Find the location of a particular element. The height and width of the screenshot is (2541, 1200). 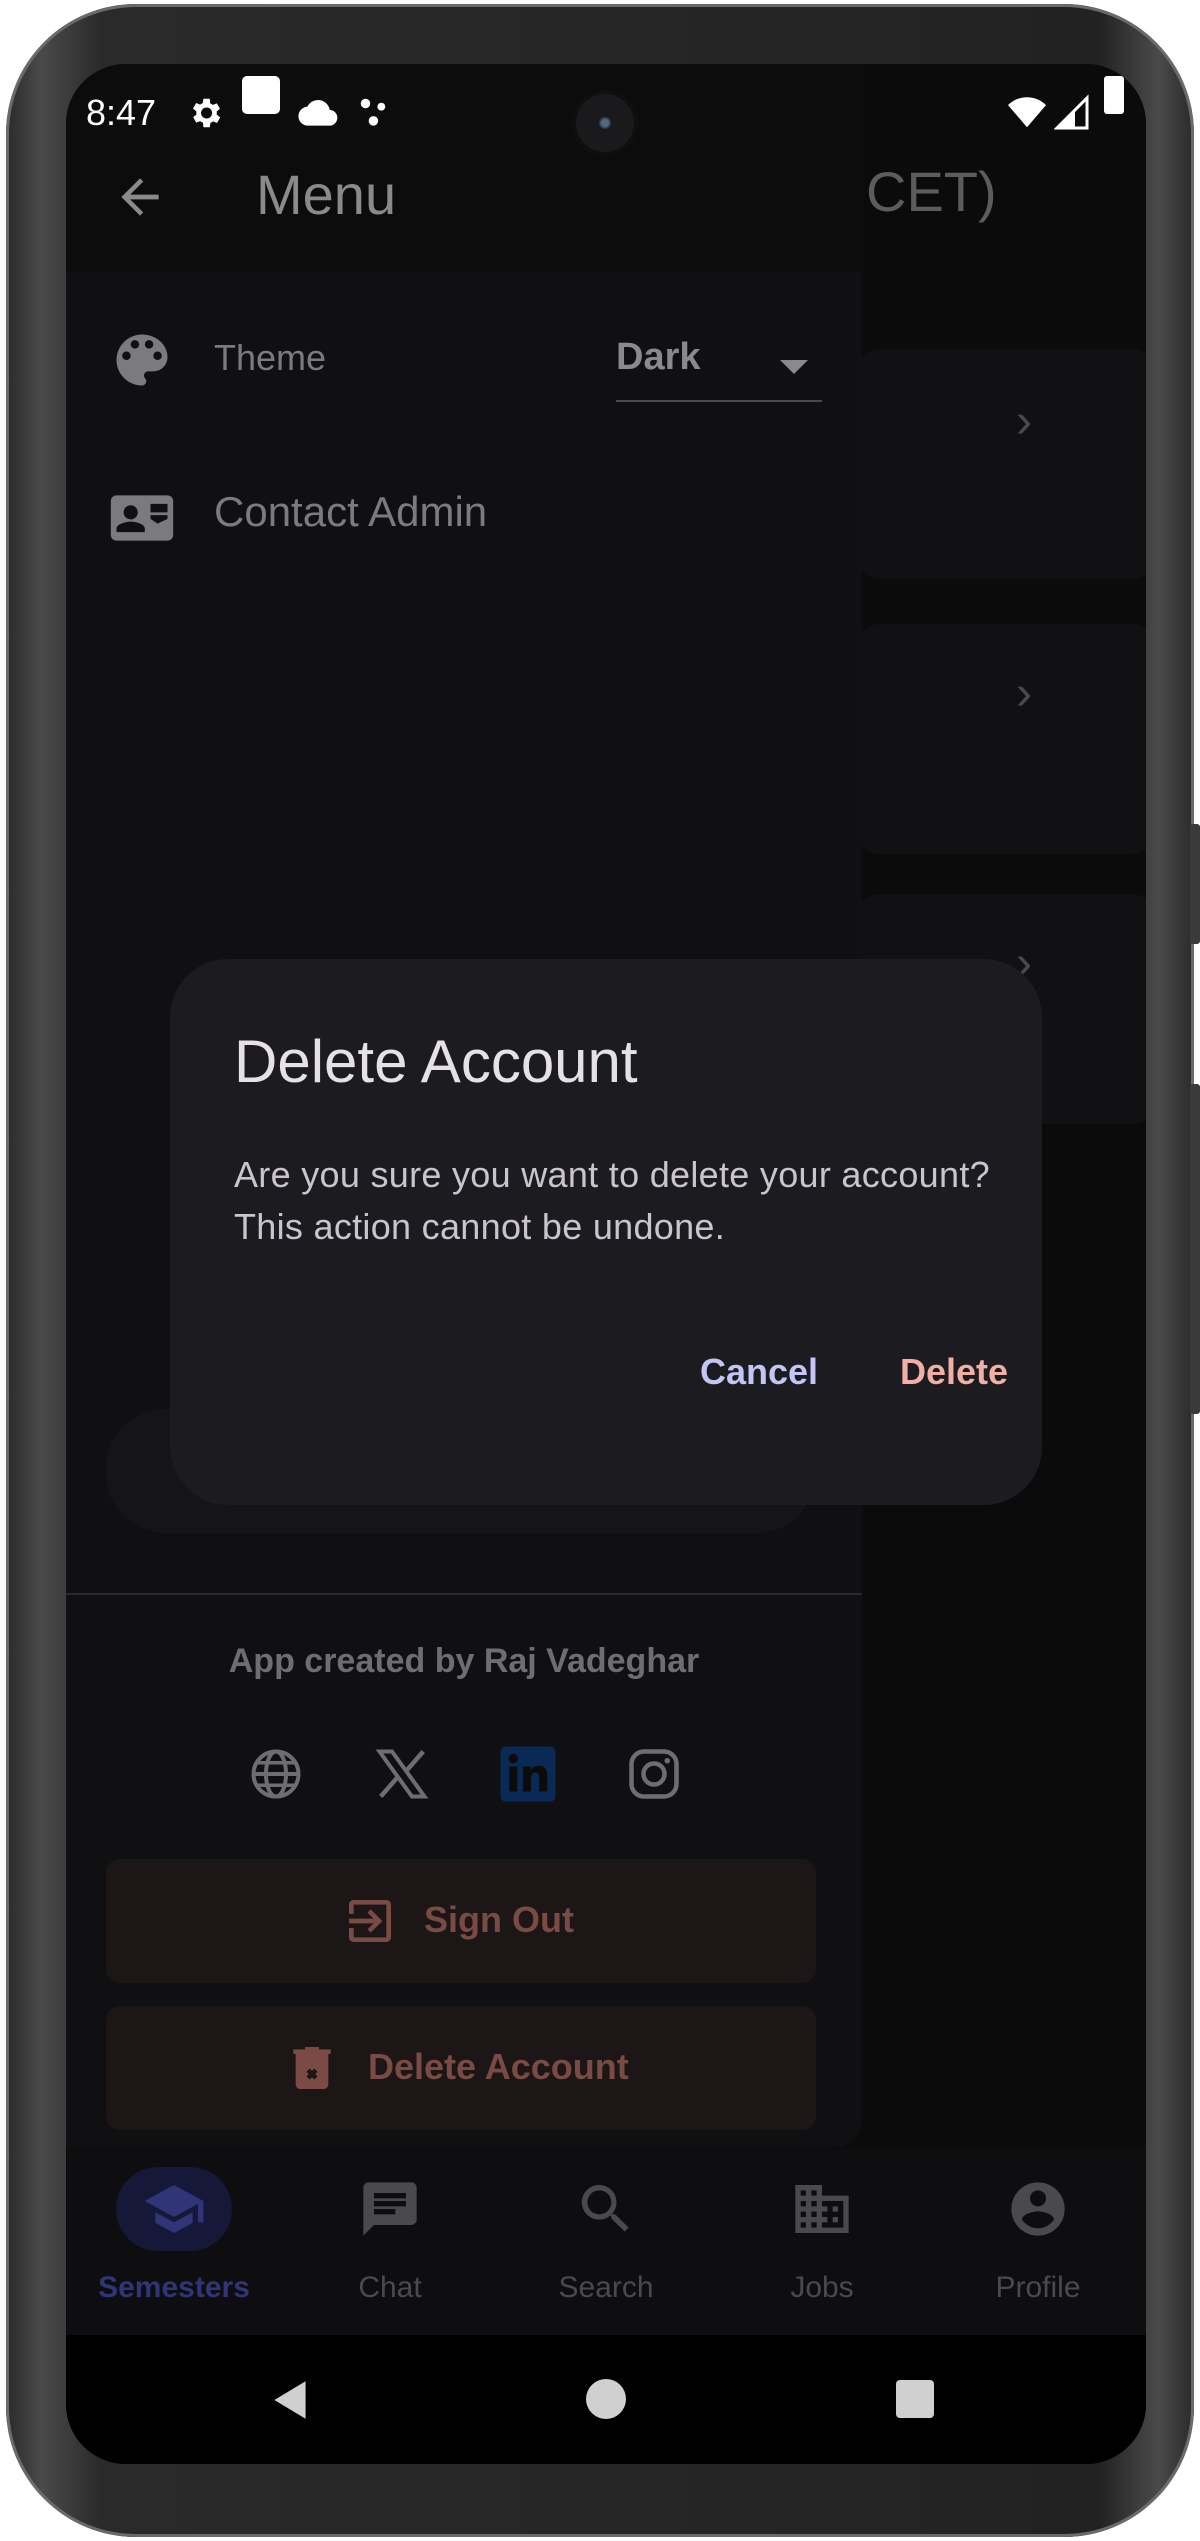

dots-icon is located at coordinates (373, 112).